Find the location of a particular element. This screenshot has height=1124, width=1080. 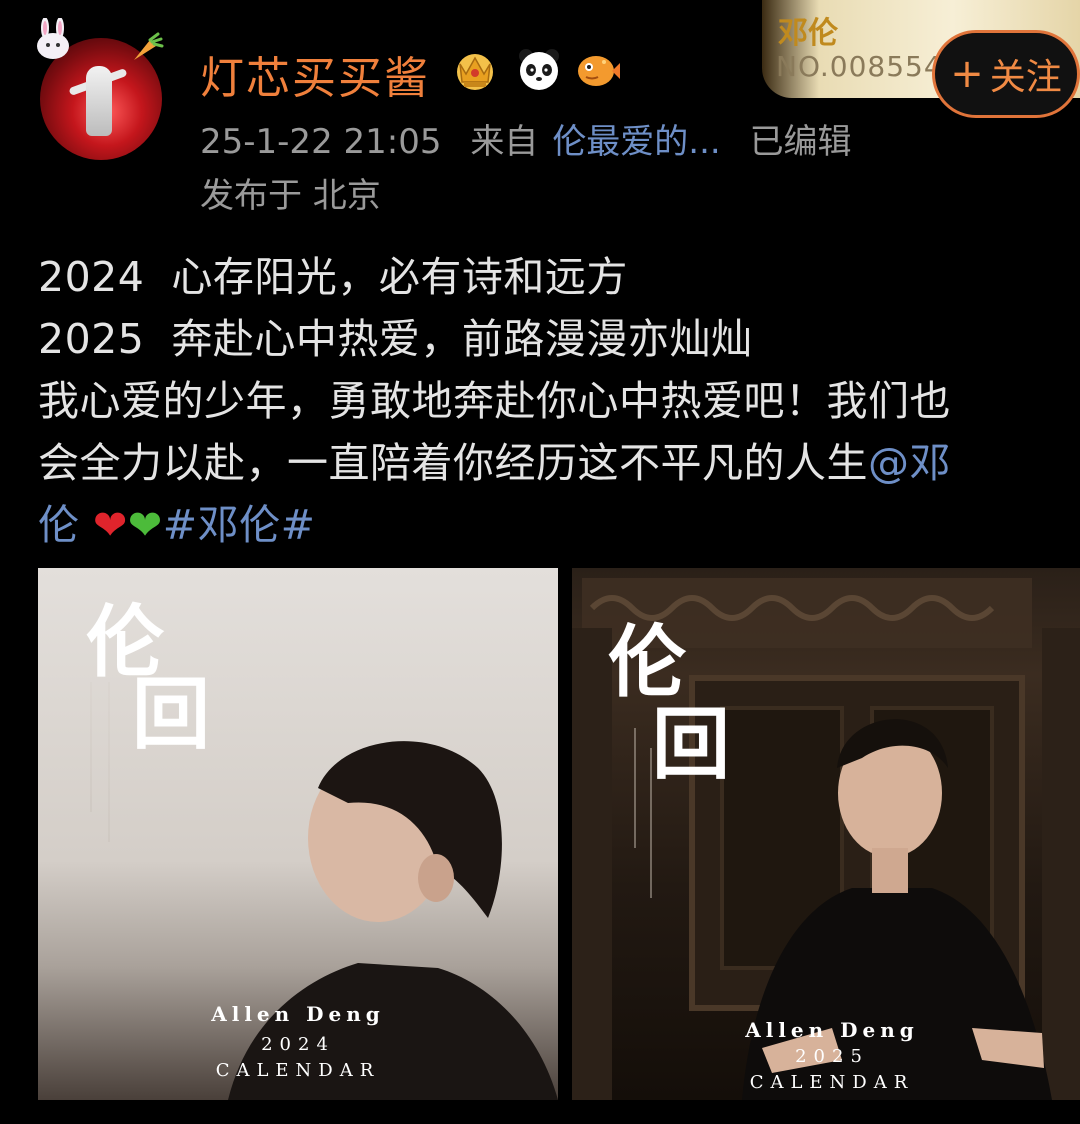

post-line-5: 伦 ❤❤#邓伦# is located at coordinates (558, 525).